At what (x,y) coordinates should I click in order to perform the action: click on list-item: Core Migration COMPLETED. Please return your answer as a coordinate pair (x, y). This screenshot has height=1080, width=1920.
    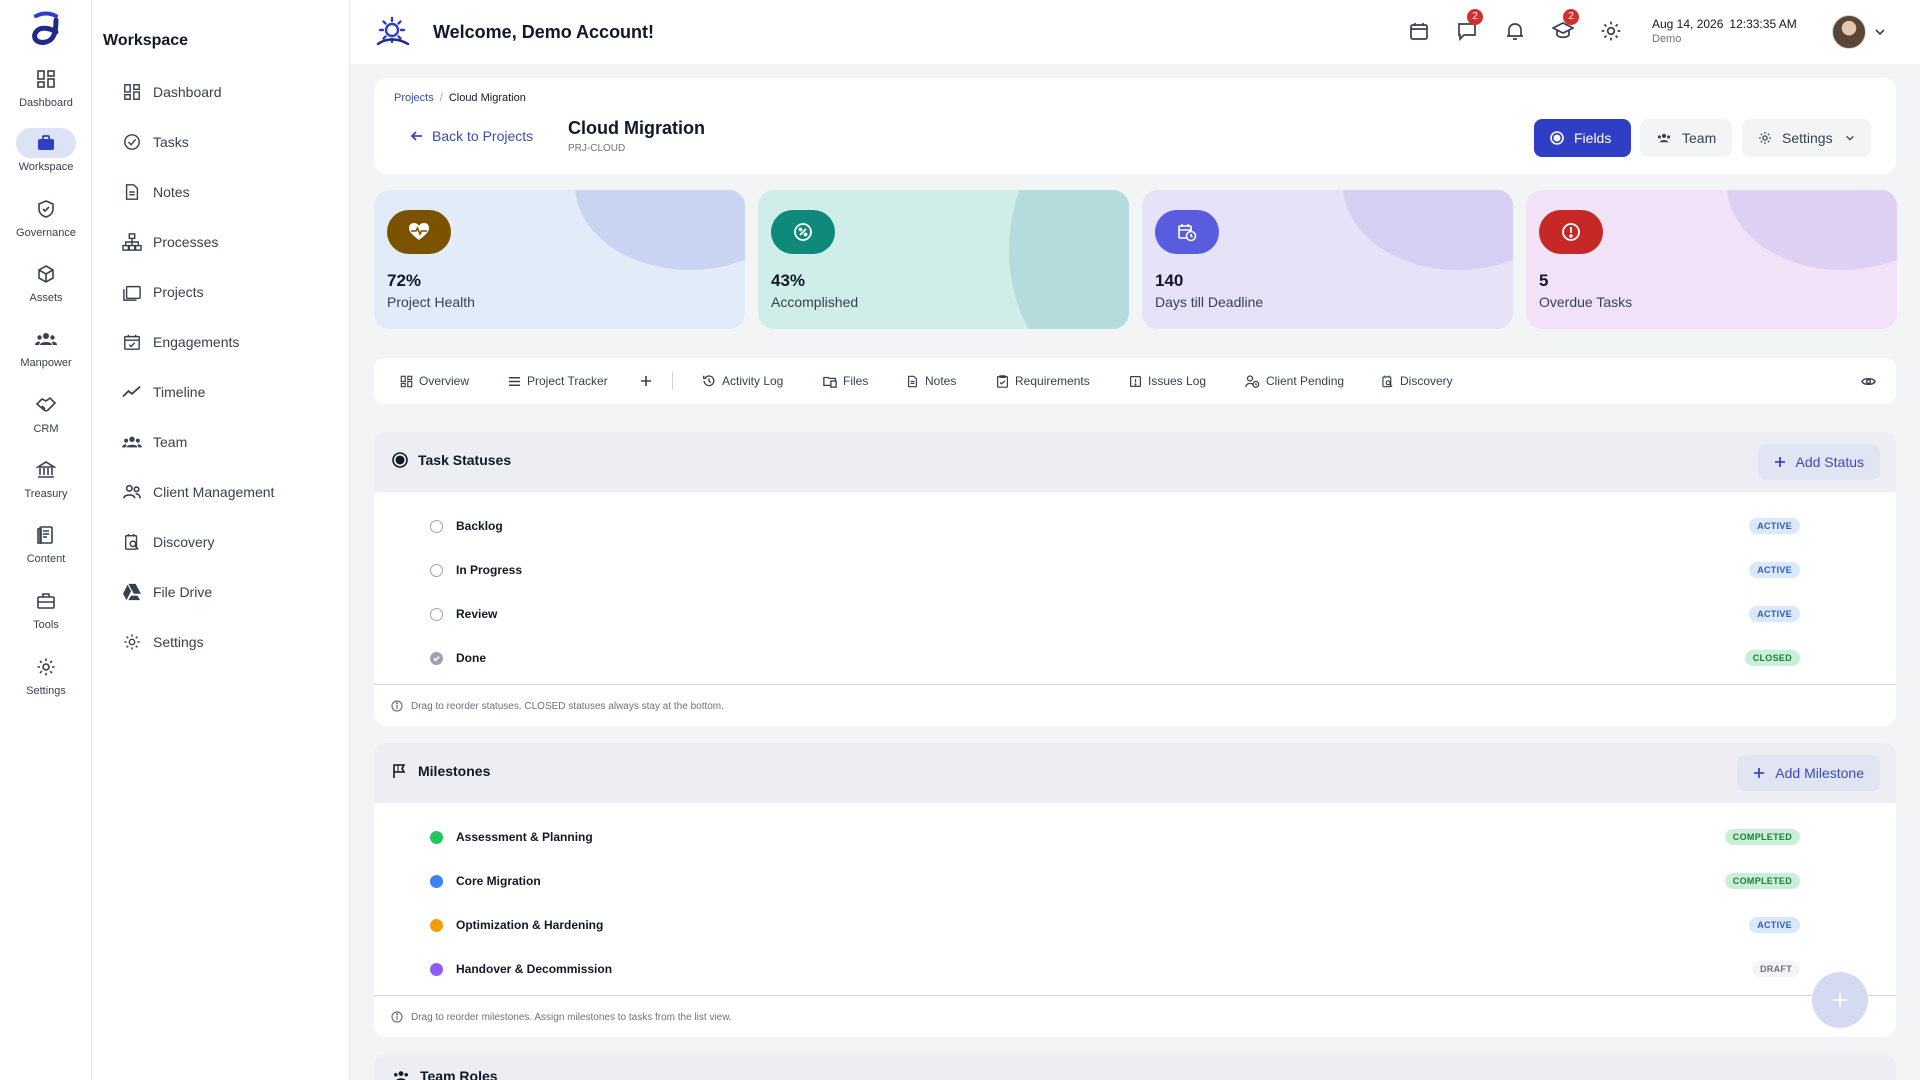
    Looking at the image, I should click on (1135, 881).